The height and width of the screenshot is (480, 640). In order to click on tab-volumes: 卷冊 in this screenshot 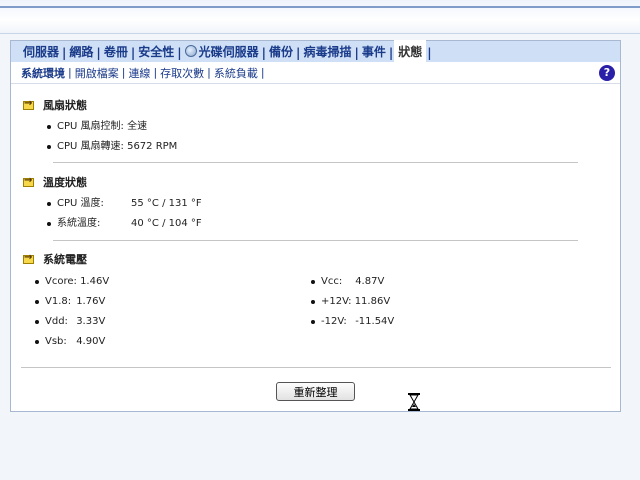, I will do `click(116, 52)`.